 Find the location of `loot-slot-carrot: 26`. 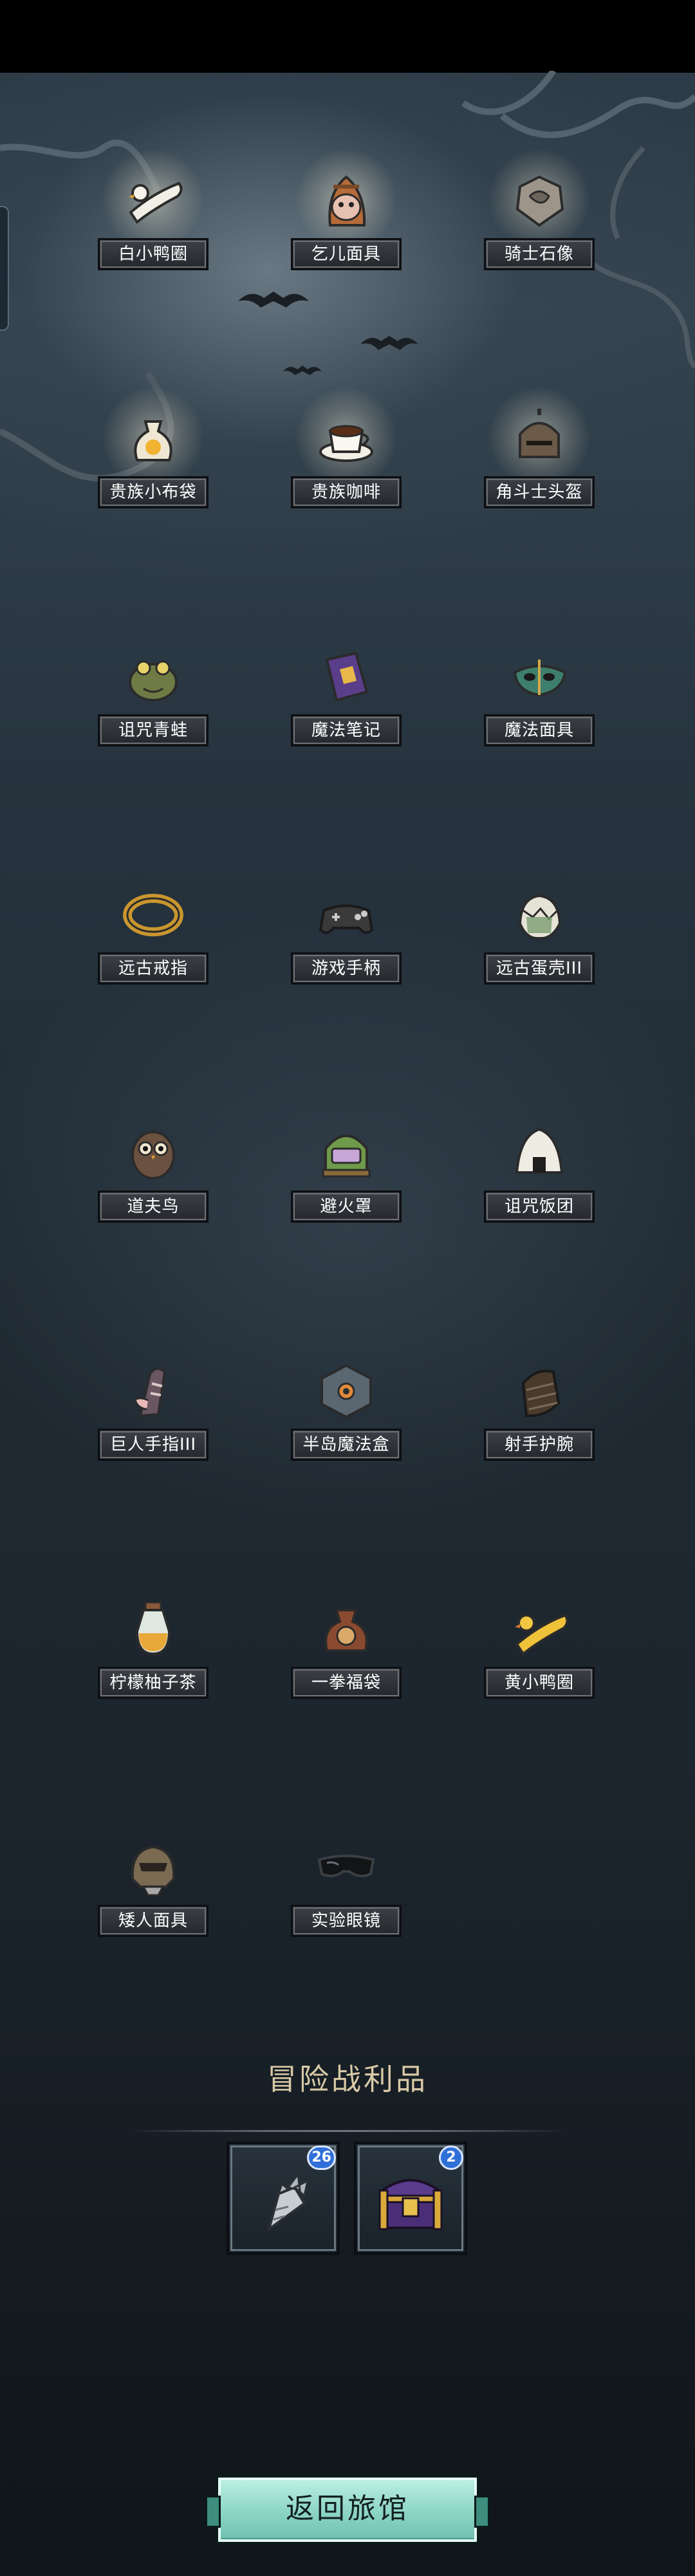

loot-slot-carrot: 26 is located at coordinates (283, 2198).